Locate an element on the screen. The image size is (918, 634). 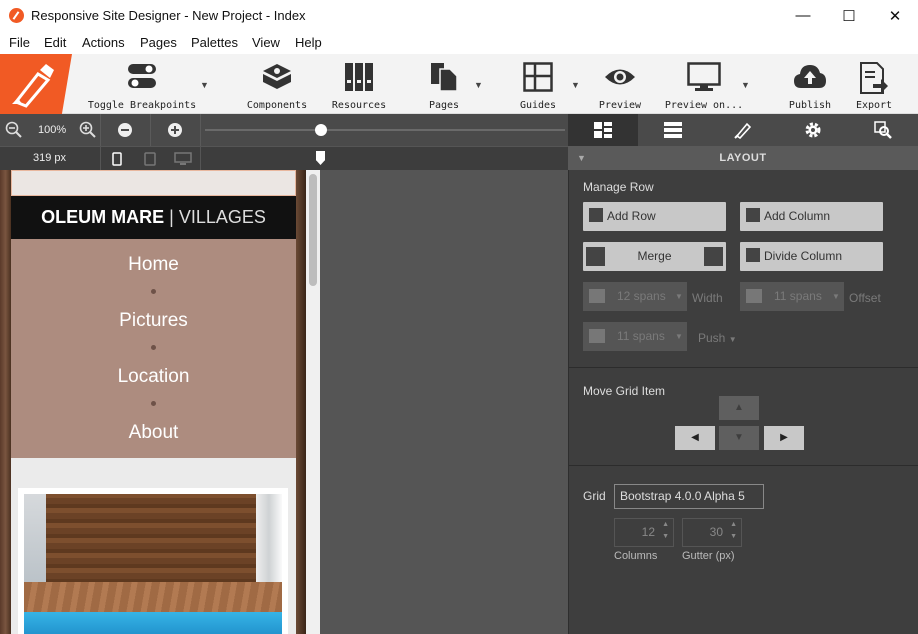
width-slider-handle is located at coordinates (321, 130).